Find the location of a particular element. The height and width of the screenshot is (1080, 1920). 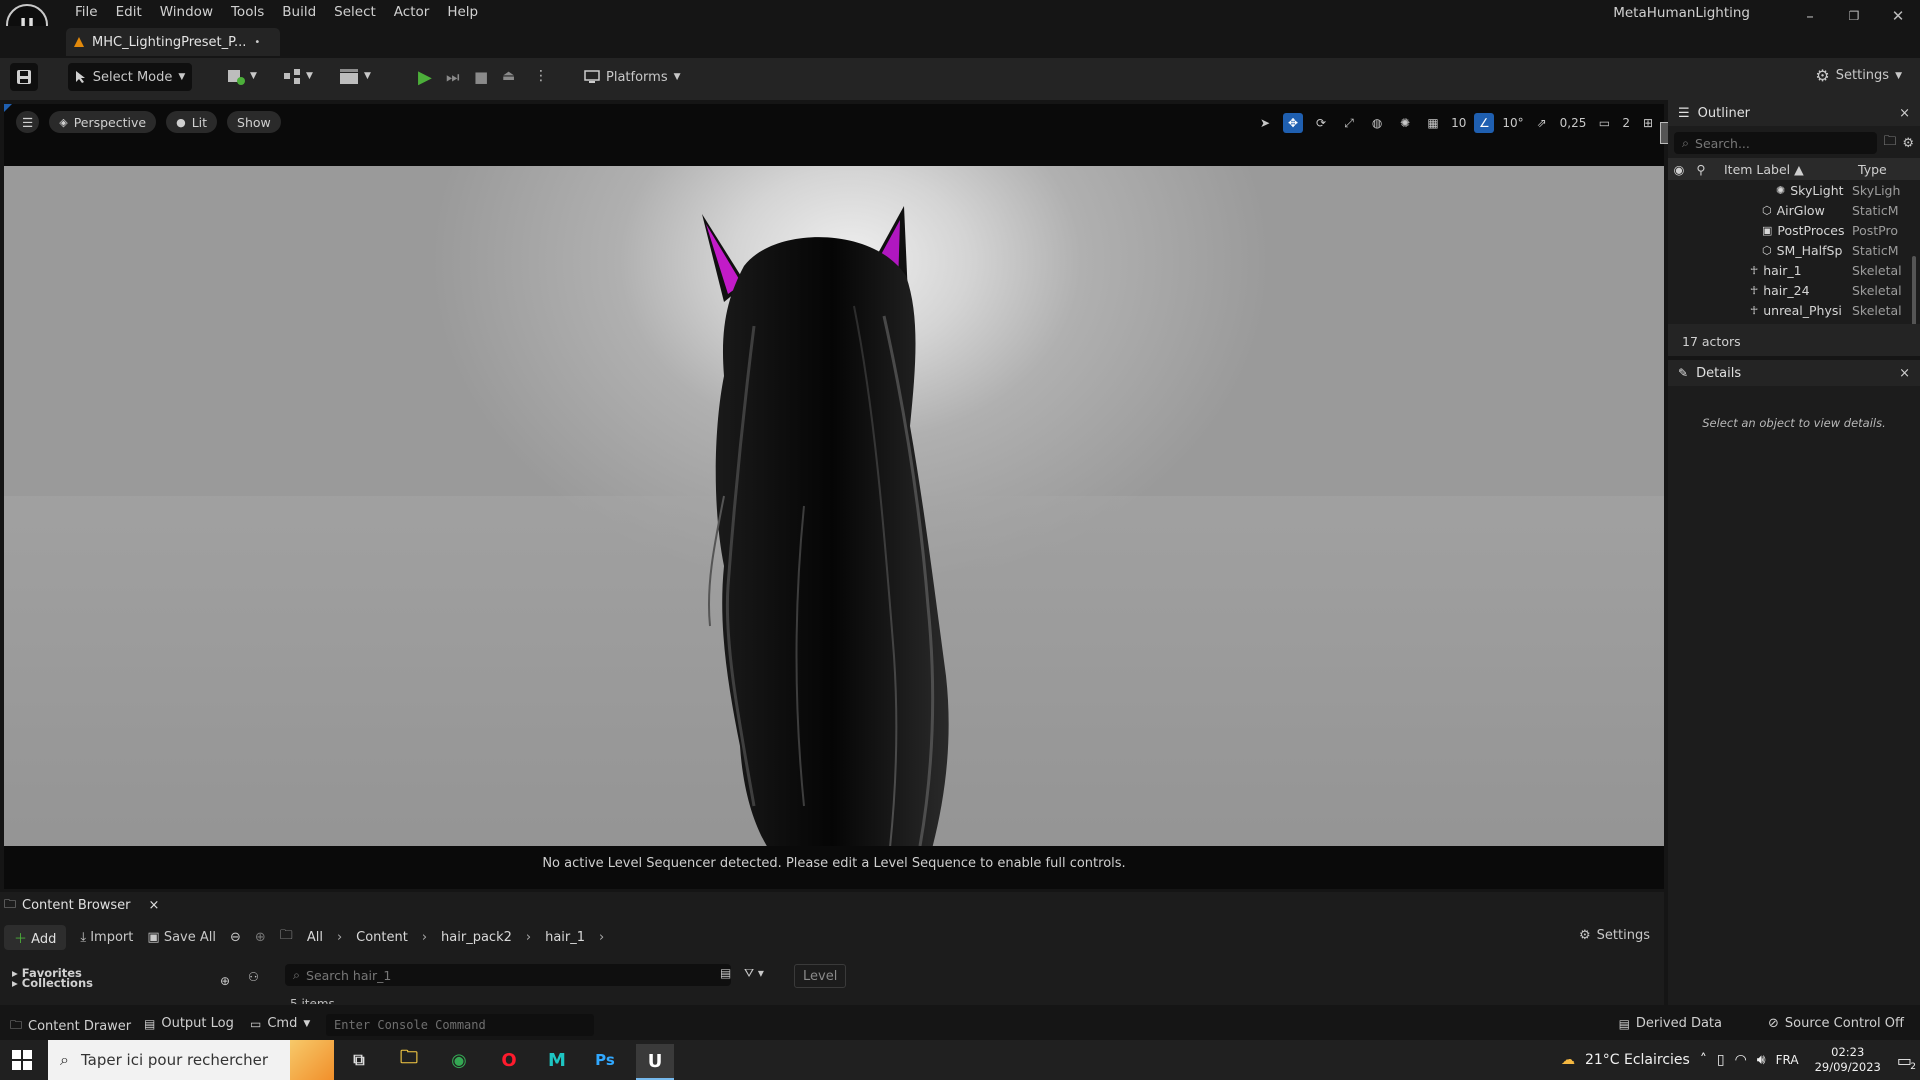

rotate-icon: ⟳ is located at coordinates (1321, 123).